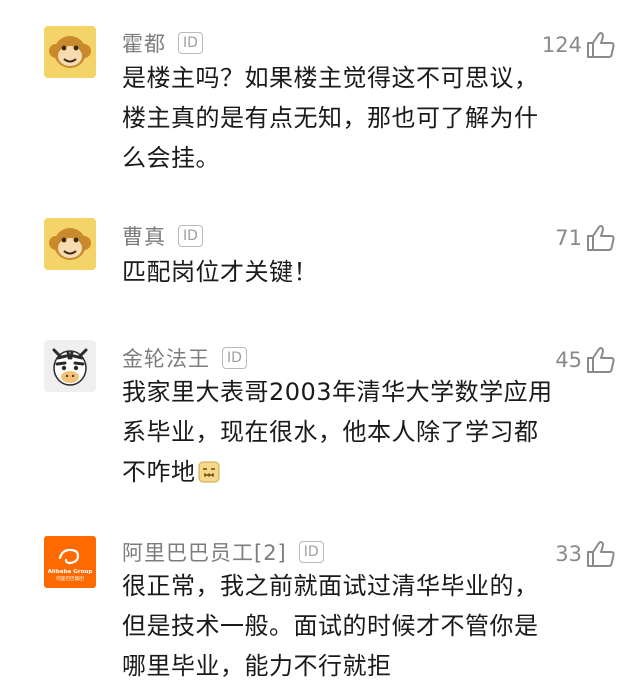 The width and height of the screenshot is (640, 686). I want to click on user-row: 金轮法王 ID, so click(184, 358).